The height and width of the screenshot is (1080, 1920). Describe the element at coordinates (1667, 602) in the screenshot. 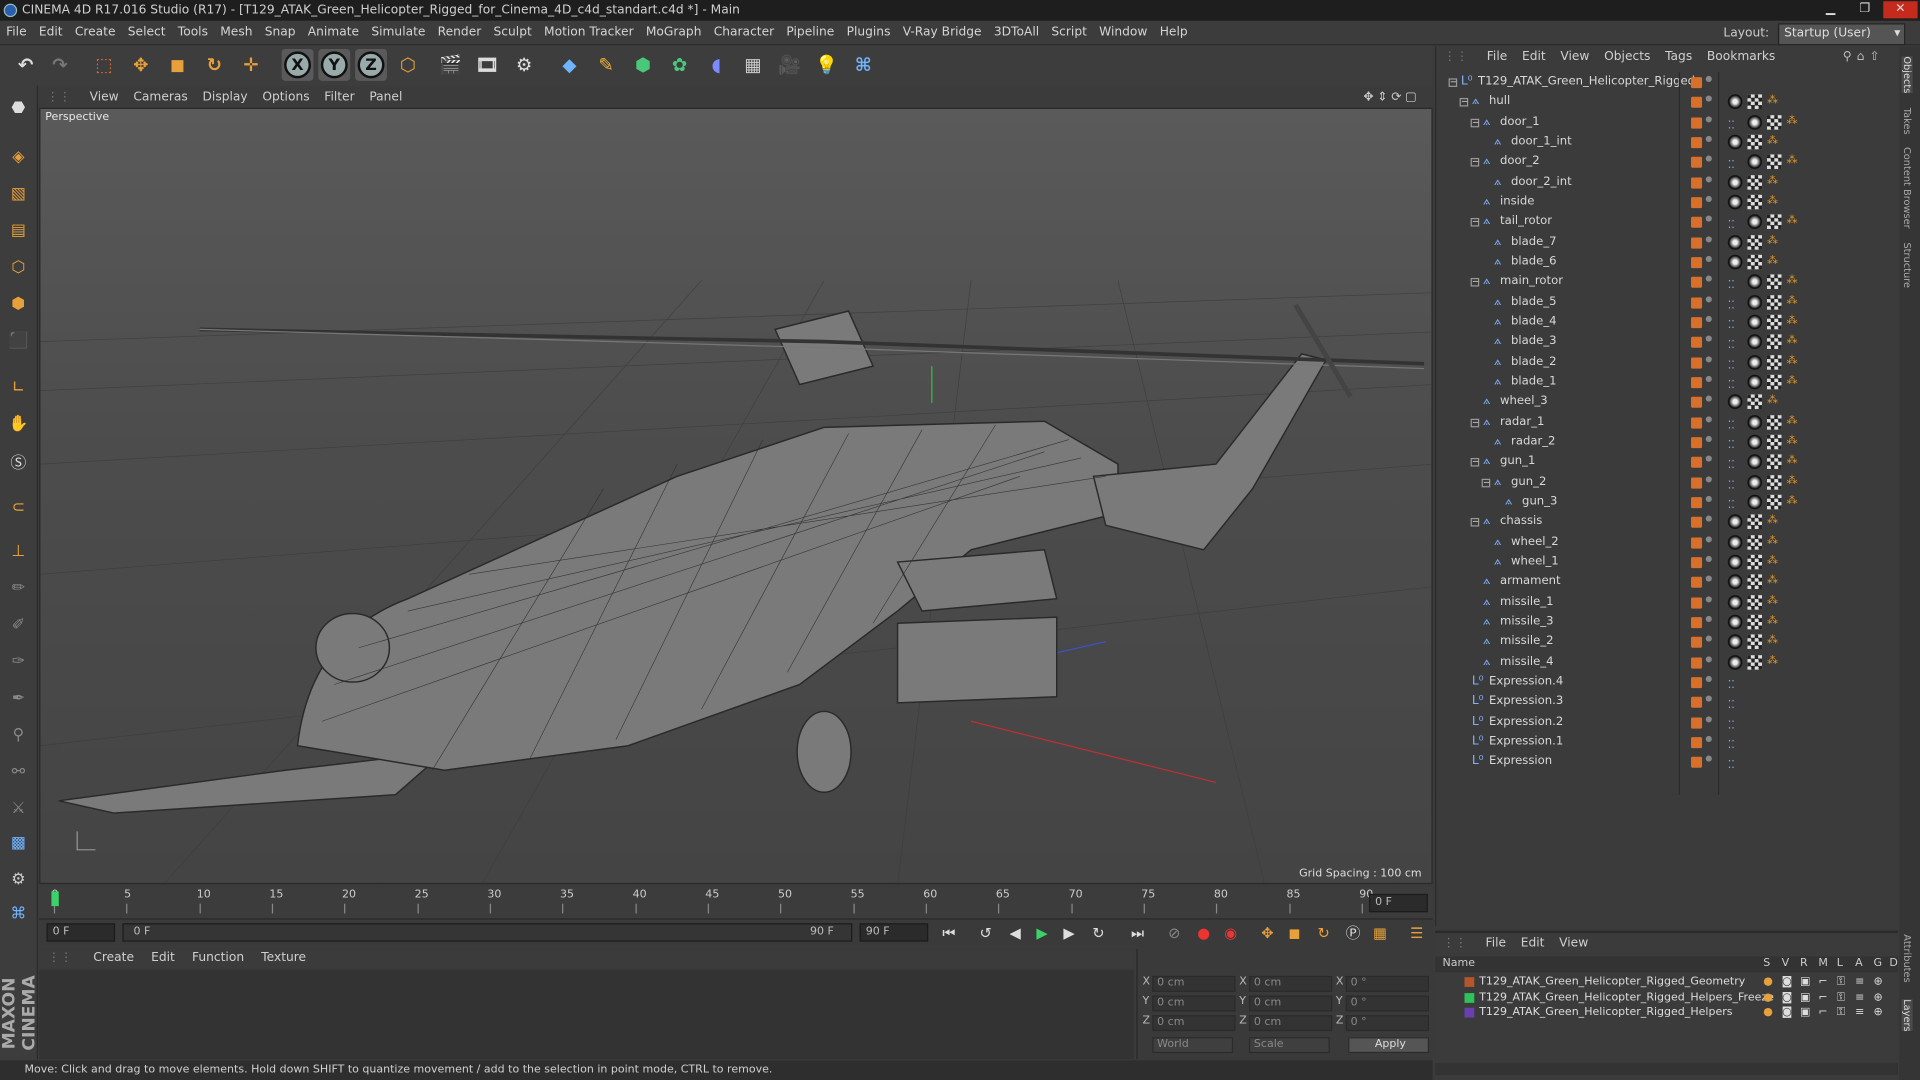

I see `object-row: ⟑ missile_1 ⁂` at that location.